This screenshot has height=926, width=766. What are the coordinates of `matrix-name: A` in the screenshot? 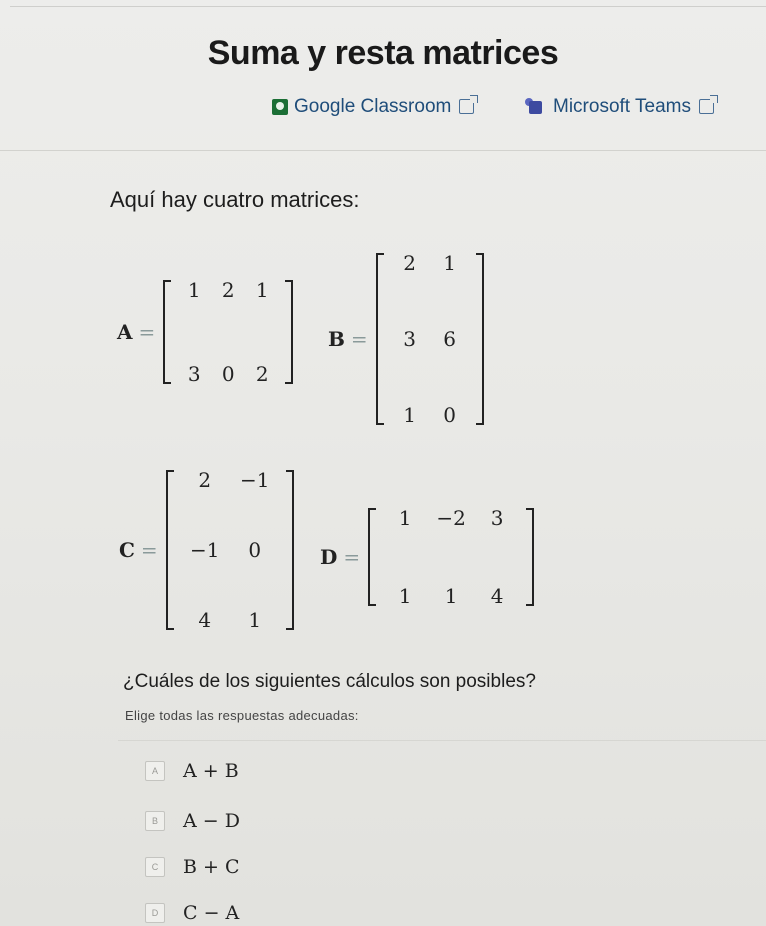 It's located at (125, 332).